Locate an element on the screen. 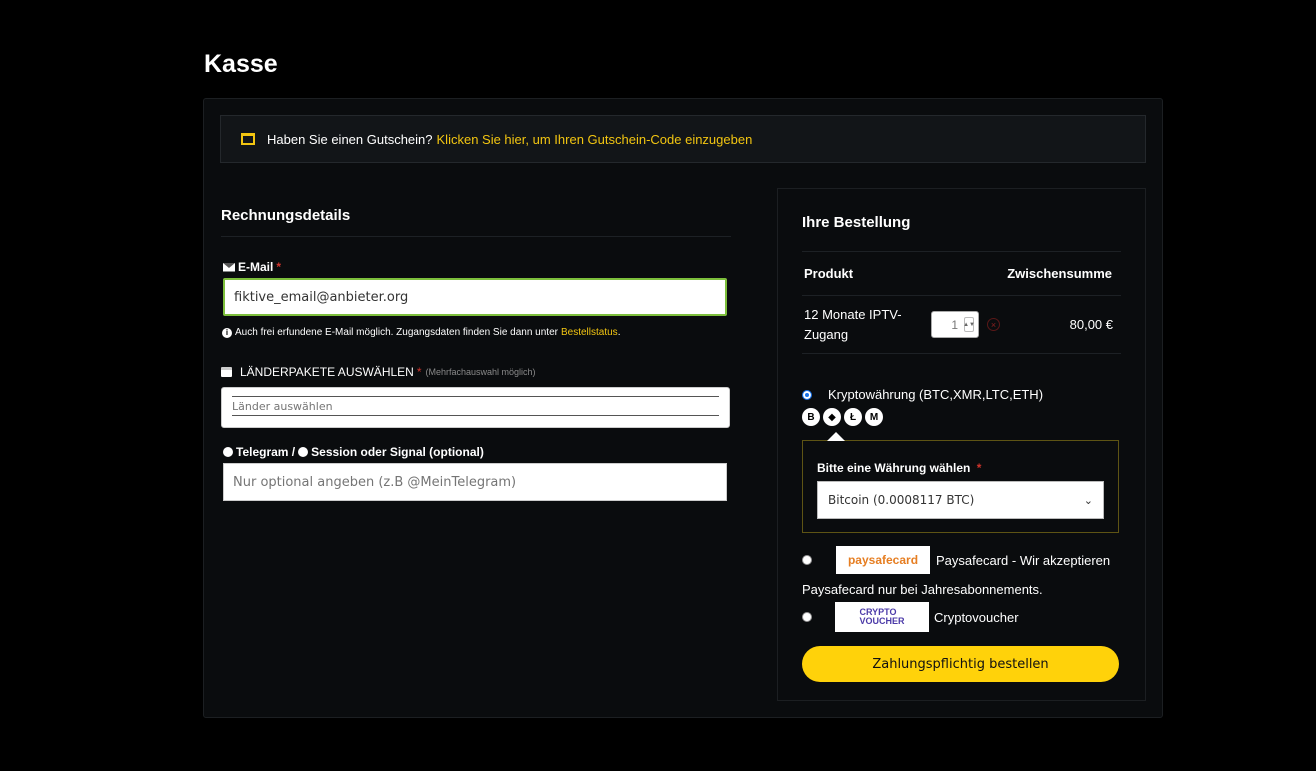 The width and height of the screenshot is (1316, 771). ethereum-icon: ◆ is located at coordinates (832, 417).